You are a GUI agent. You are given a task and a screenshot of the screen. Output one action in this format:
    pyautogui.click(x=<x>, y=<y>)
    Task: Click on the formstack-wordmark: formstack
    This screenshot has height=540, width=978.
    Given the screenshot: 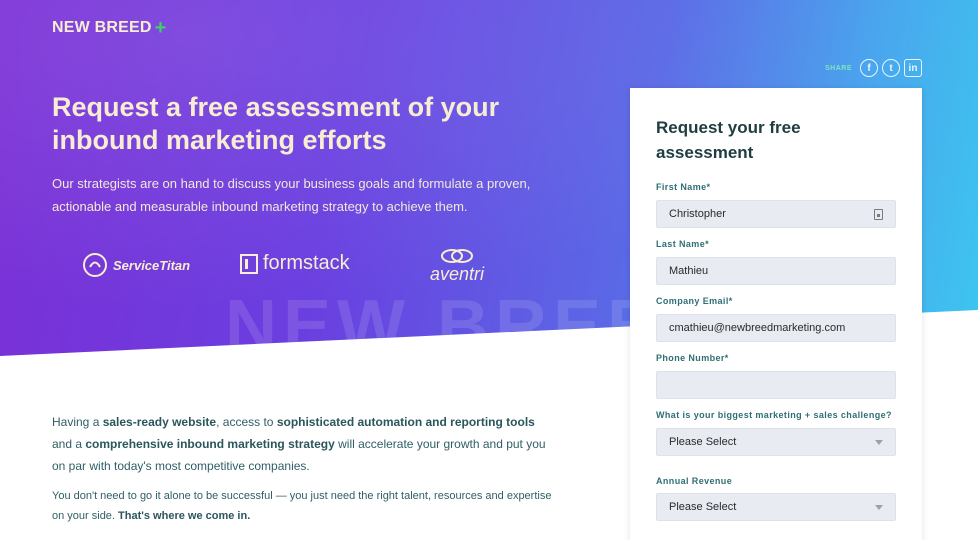 What is the action you would take?
    pyautogui.click(x=306, y=263)
    